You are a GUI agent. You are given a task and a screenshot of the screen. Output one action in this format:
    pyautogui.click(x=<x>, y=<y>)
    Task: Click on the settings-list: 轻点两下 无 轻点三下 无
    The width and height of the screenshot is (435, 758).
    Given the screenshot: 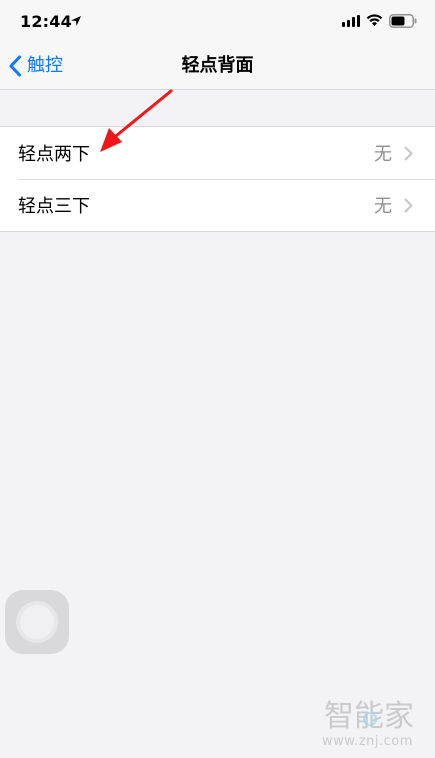 What is the action you would take?
    pyautogui.click(x=217, y=179)
    